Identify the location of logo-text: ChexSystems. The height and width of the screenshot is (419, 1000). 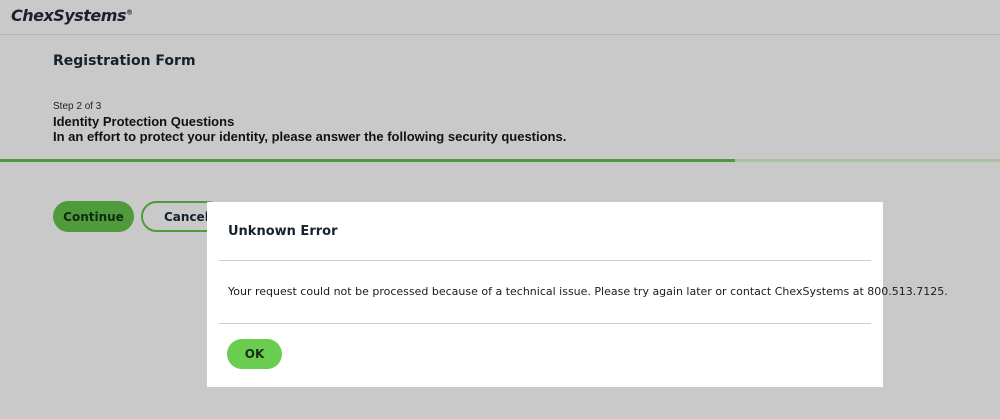
(68, 15).